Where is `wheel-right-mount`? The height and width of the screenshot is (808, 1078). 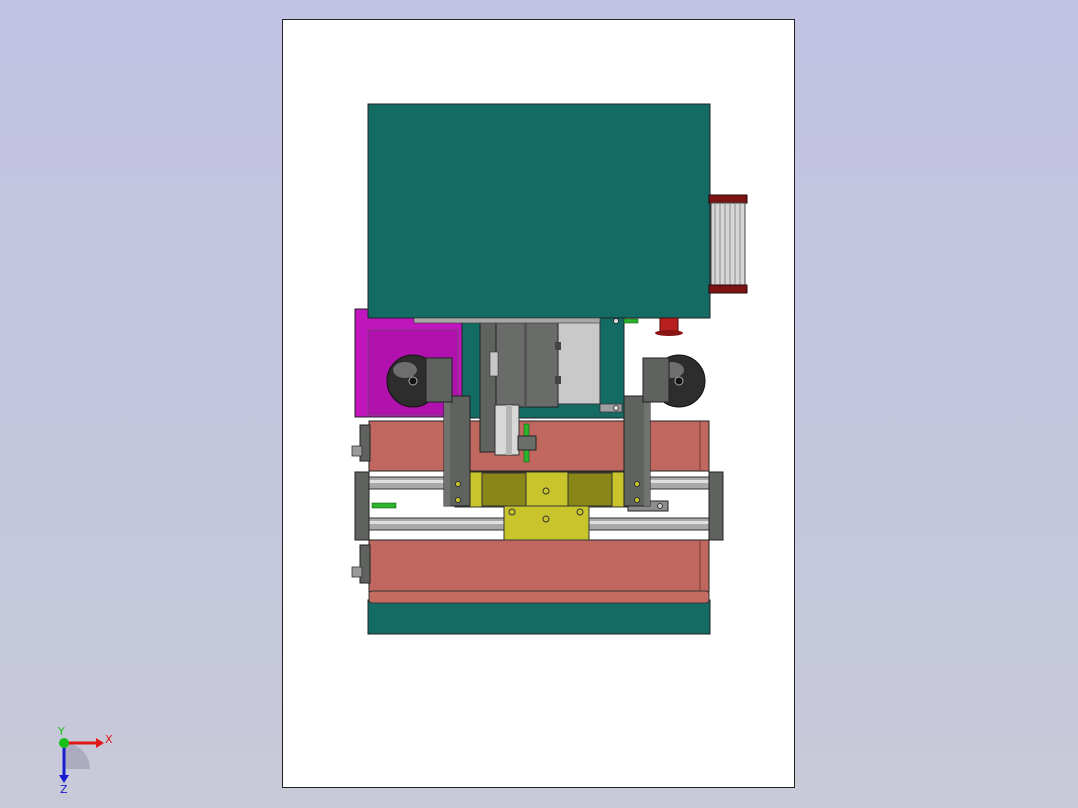 wheel-right-mount is located at coordinates (656, 380).